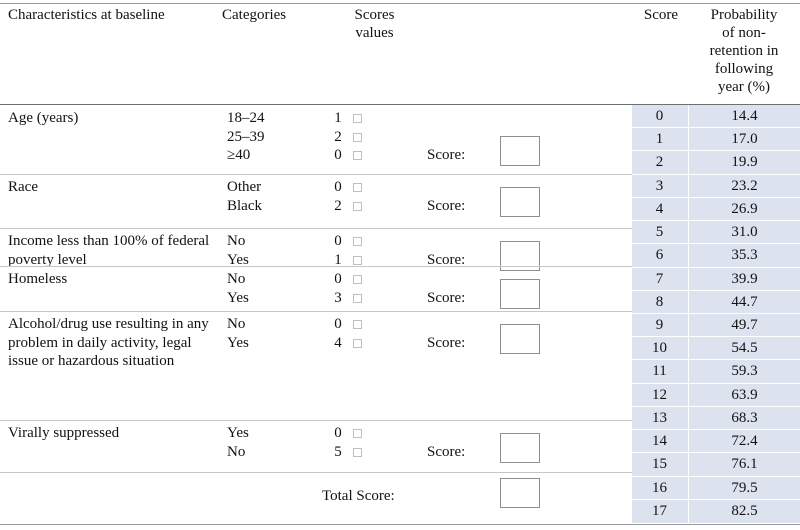 This screenshot has height=530, width=800. Describe the element at coordinates (659, 301) in the screenshot. I see `score-cell: 8` at that location.